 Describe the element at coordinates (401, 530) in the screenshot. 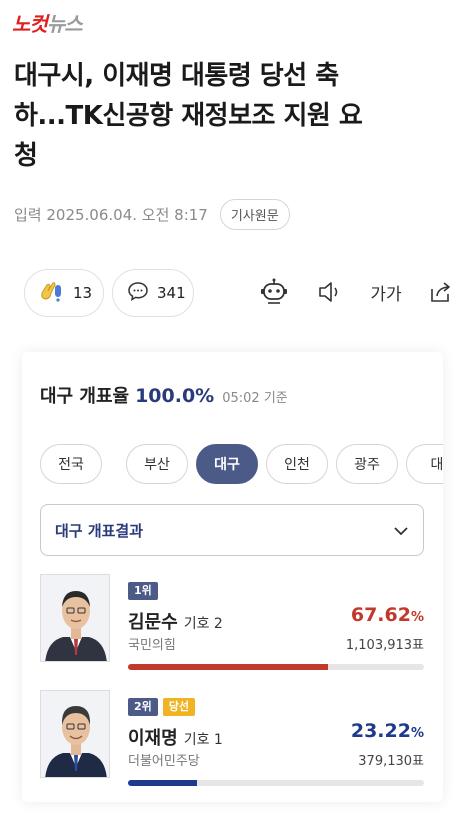

I see `chevron-down-icon` at that location.